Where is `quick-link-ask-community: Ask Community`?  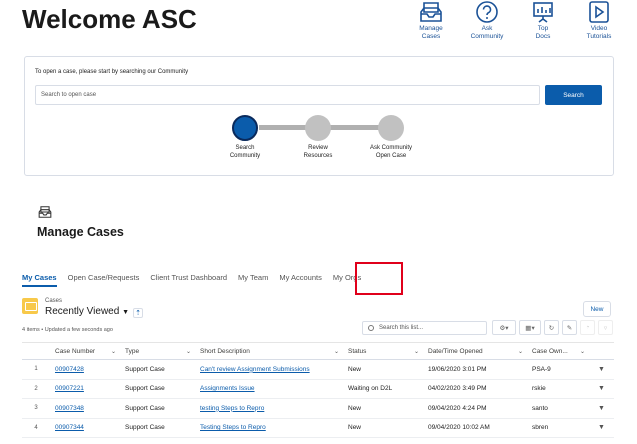 quick-link-ask-community: Ask Community is located at coordinates (487, 20).